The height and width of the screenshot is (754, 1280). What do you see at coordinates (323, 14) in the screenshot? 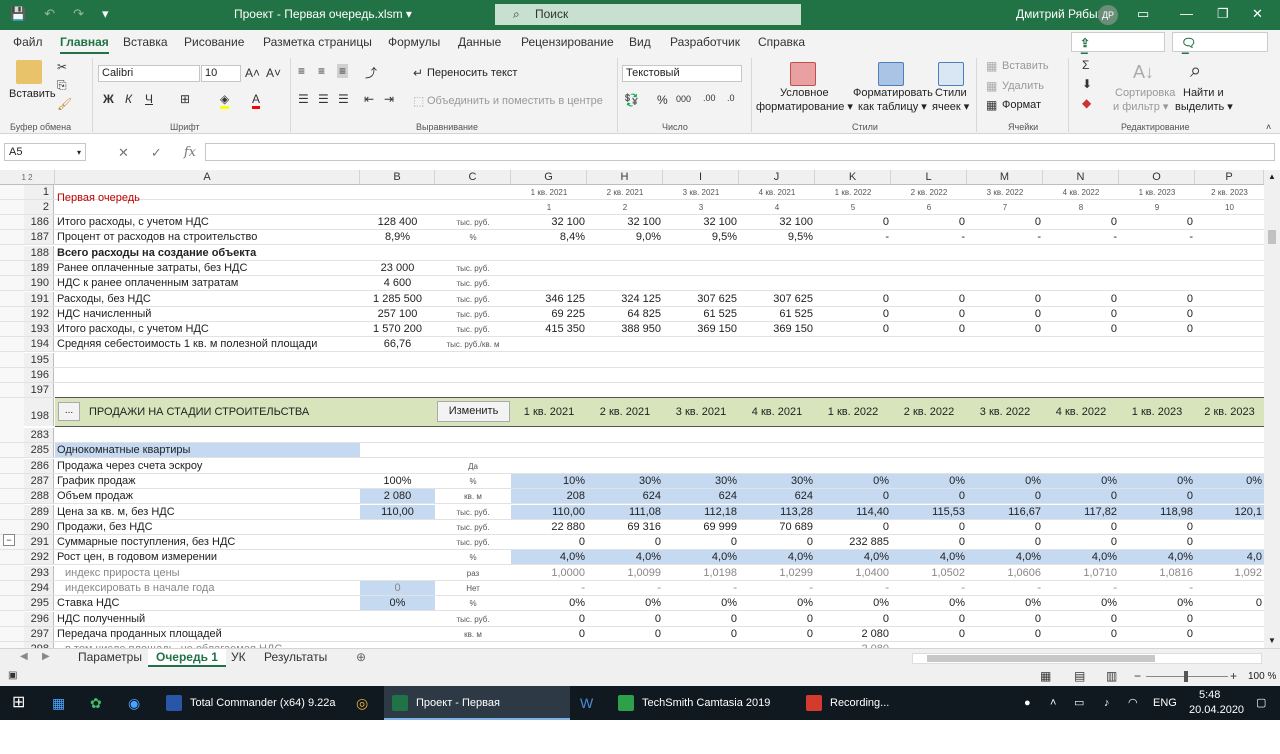
I see `document-title: Проект - Первая очередь.xlsm ▾` at bounding box center [323, 14].